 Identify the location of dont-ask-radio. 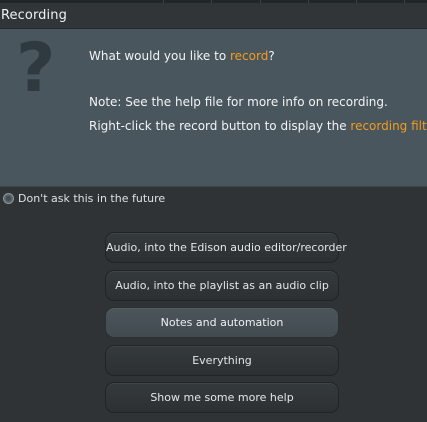
(8, 198).